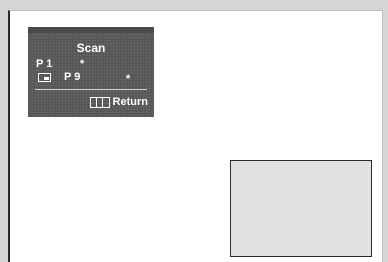 This screenshot has height=262, width=388. Describe the element at coordinates (72, 77) in the screenshot. I see `sub-channel-label: P 9` at that location.